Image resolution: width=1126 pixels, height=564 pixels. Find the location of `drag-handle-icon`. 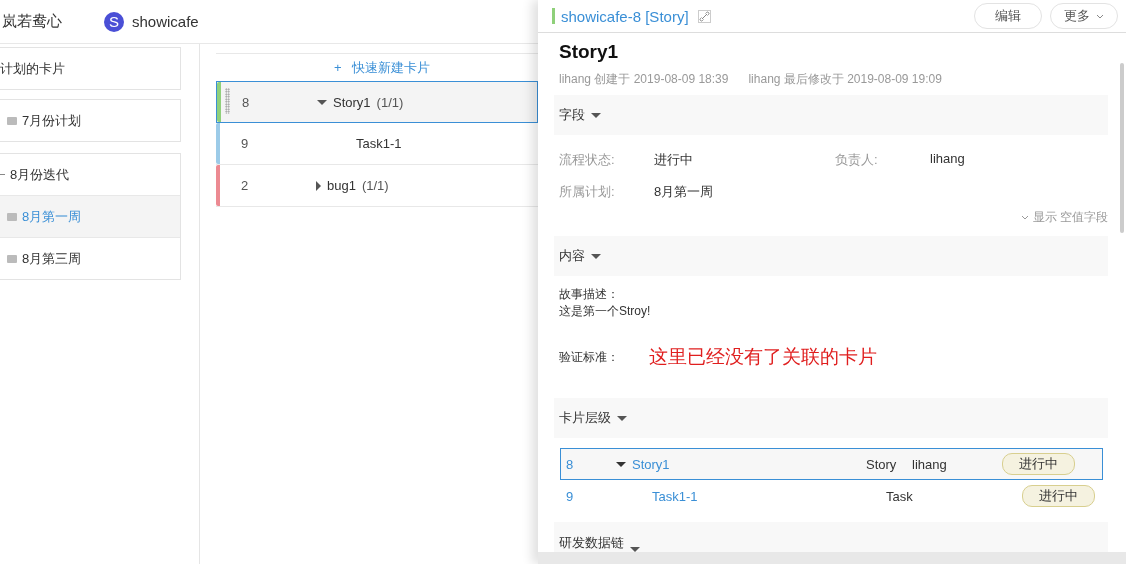

drag-handle-icon is located at coordinates (227, 101).